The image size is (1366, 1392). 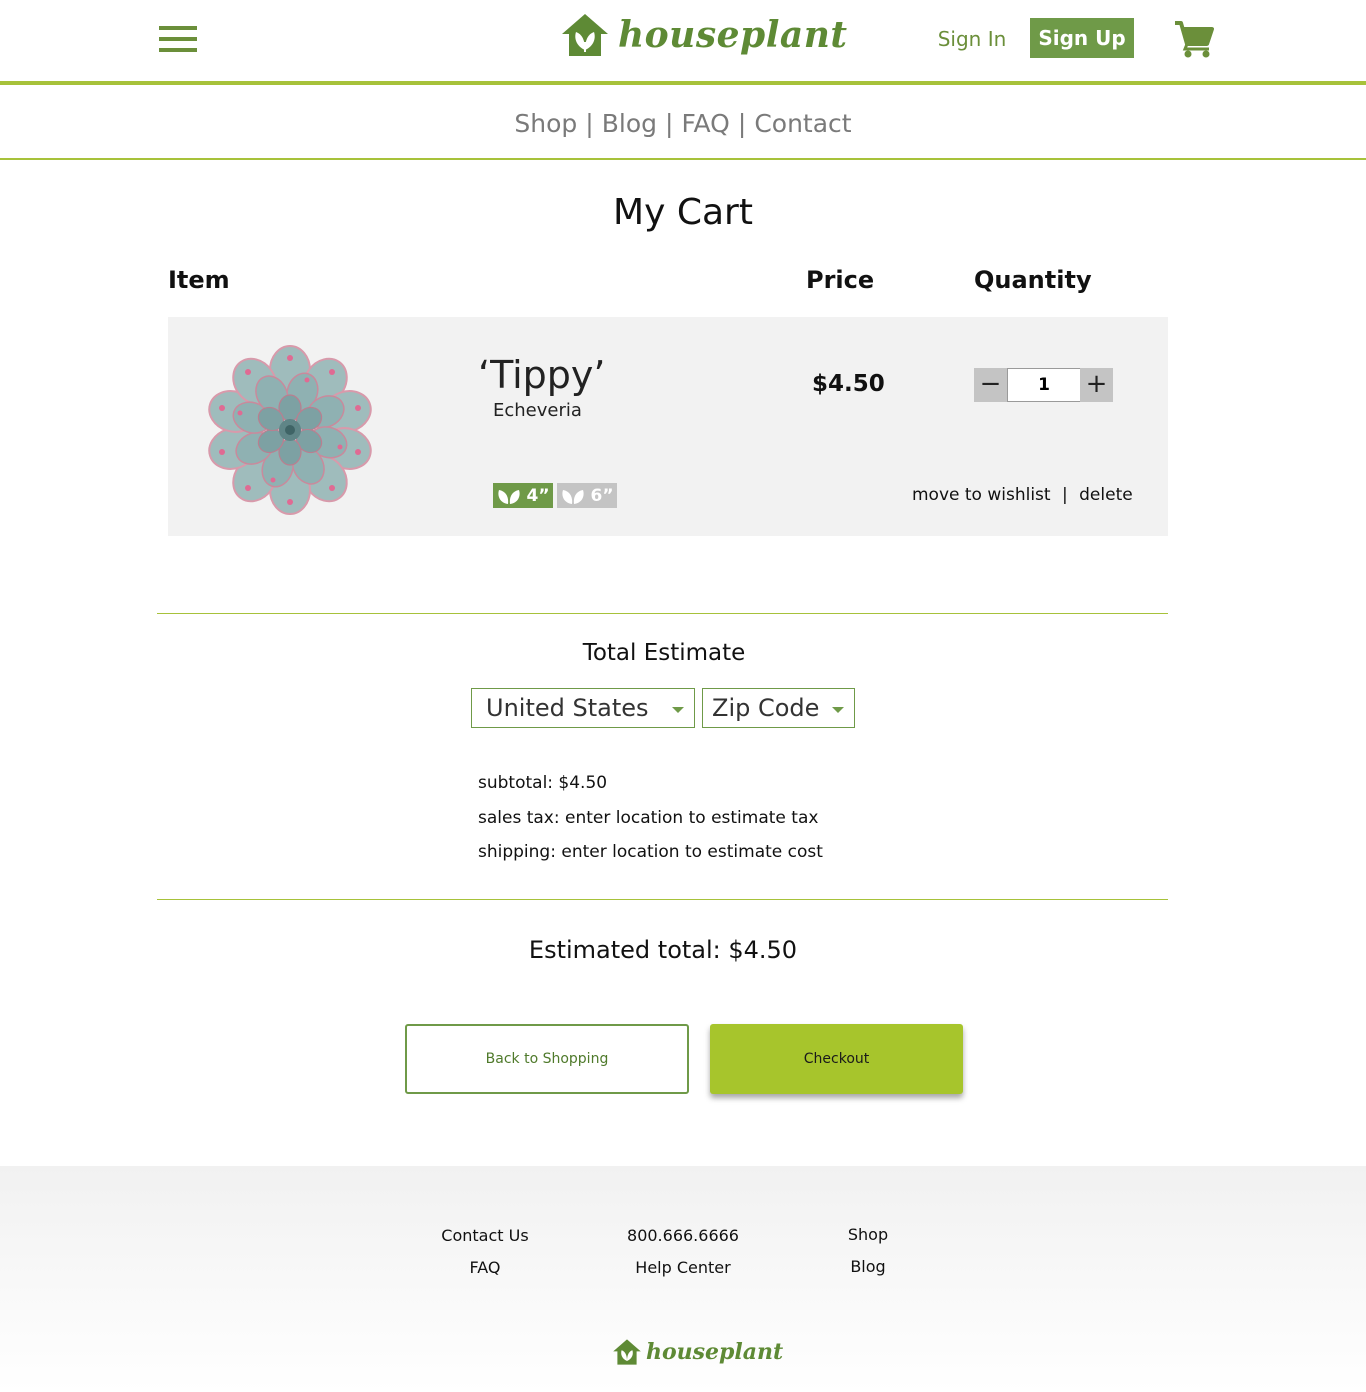 I want to click on checkout-button: Checkout, so click(x=836, y=1059).